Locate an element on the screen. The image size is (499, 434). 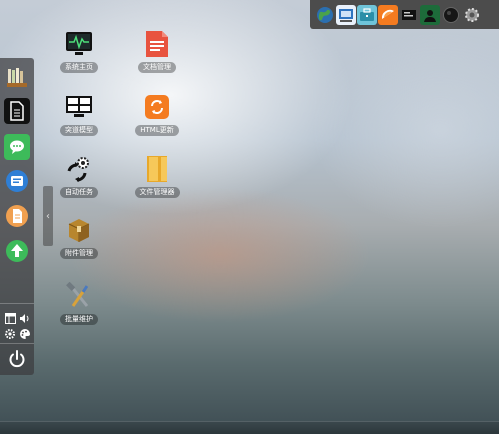
orange-slice-icon is located at coordinates (388, 14).